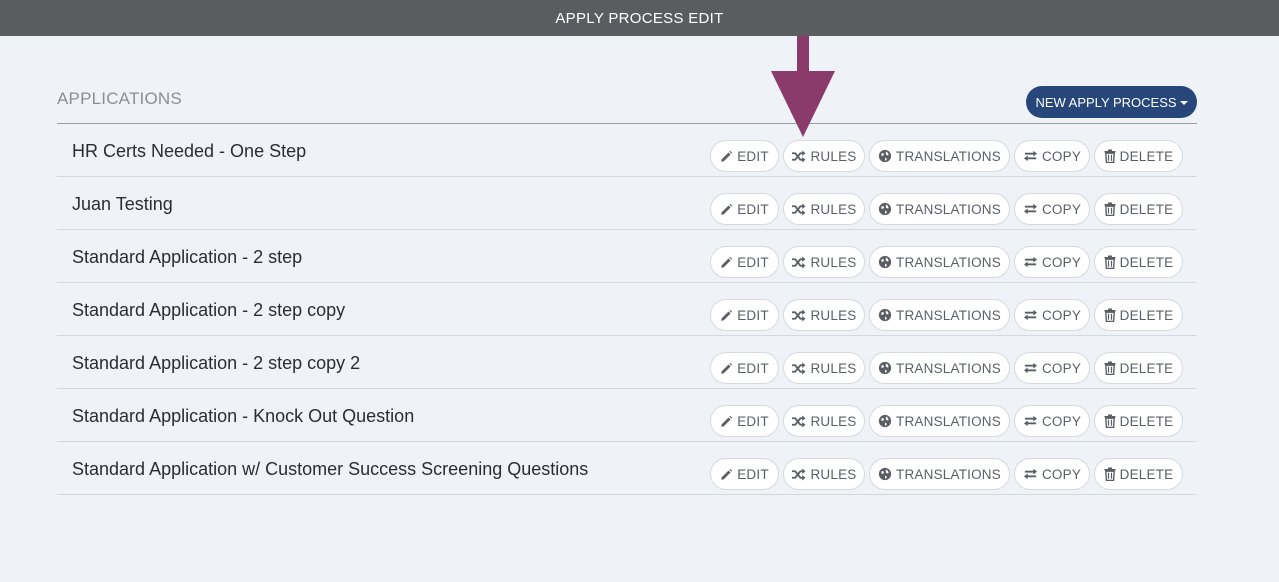 Image resolution: width=1279 pixels, height=582 pixels. I want to click on application-name: Standard Application - 2 step copy 2, so click(216, 363).